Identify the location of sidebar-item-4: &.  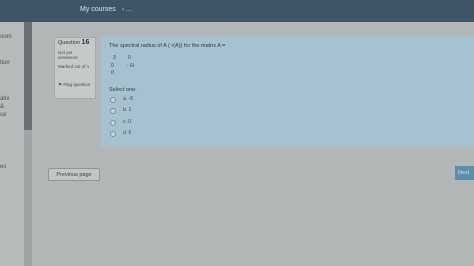
(2, 107).